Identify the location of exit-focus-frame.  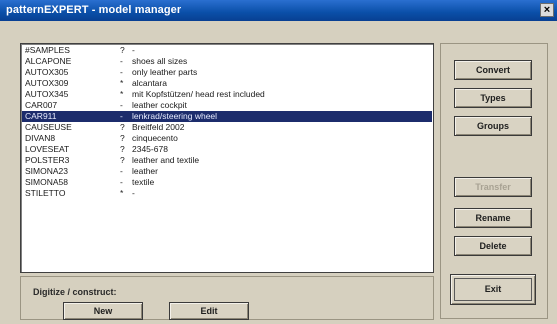
(493, 289).